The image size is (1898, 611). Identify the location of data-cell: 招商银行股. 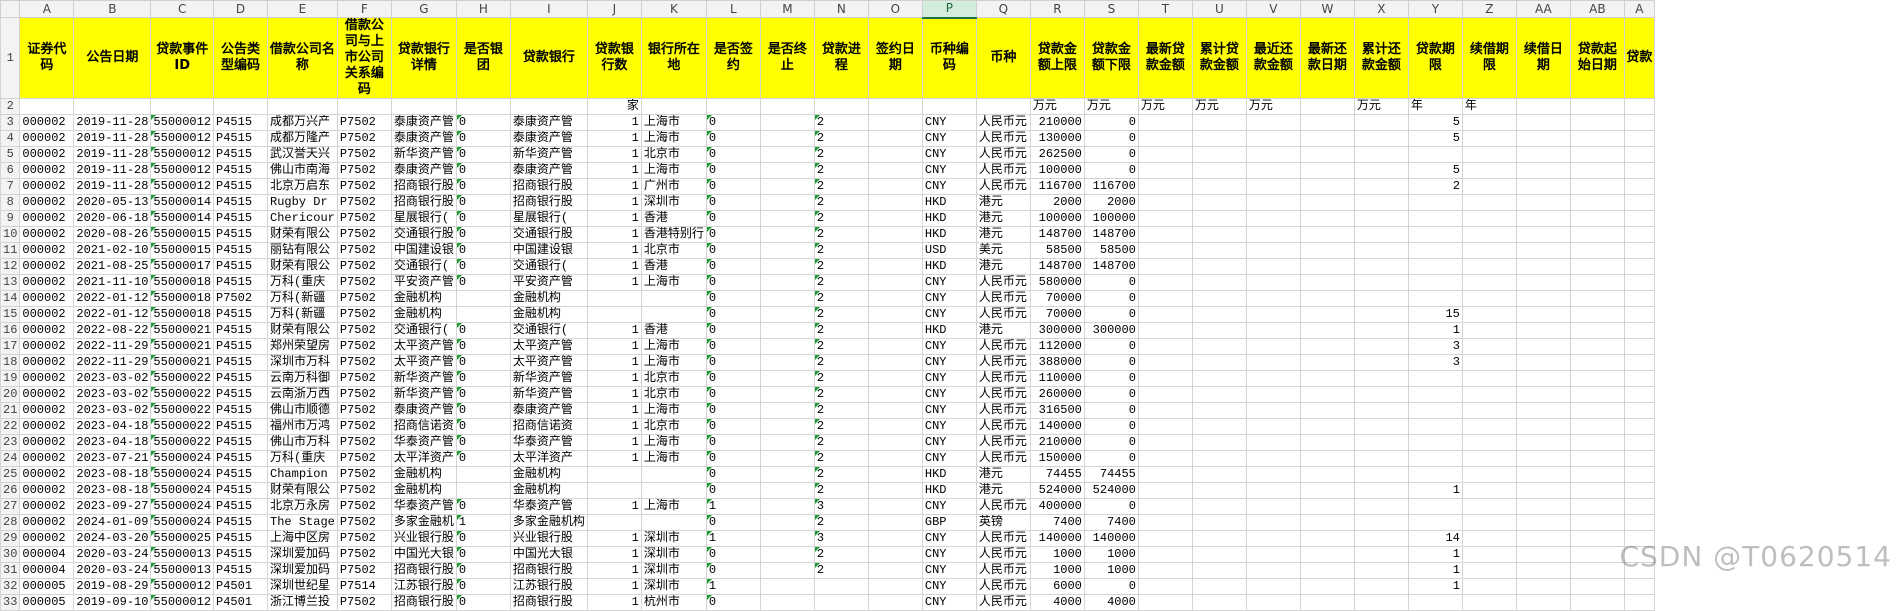
(423, 202).